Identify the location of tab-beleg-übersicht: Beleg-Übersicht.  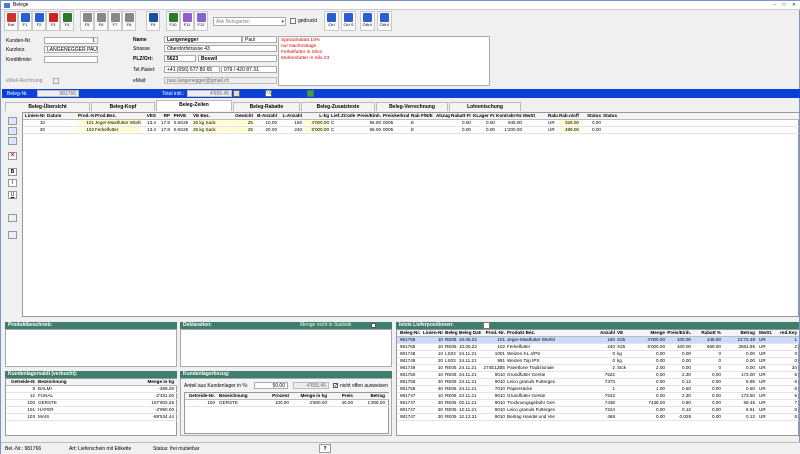
(47, 106).